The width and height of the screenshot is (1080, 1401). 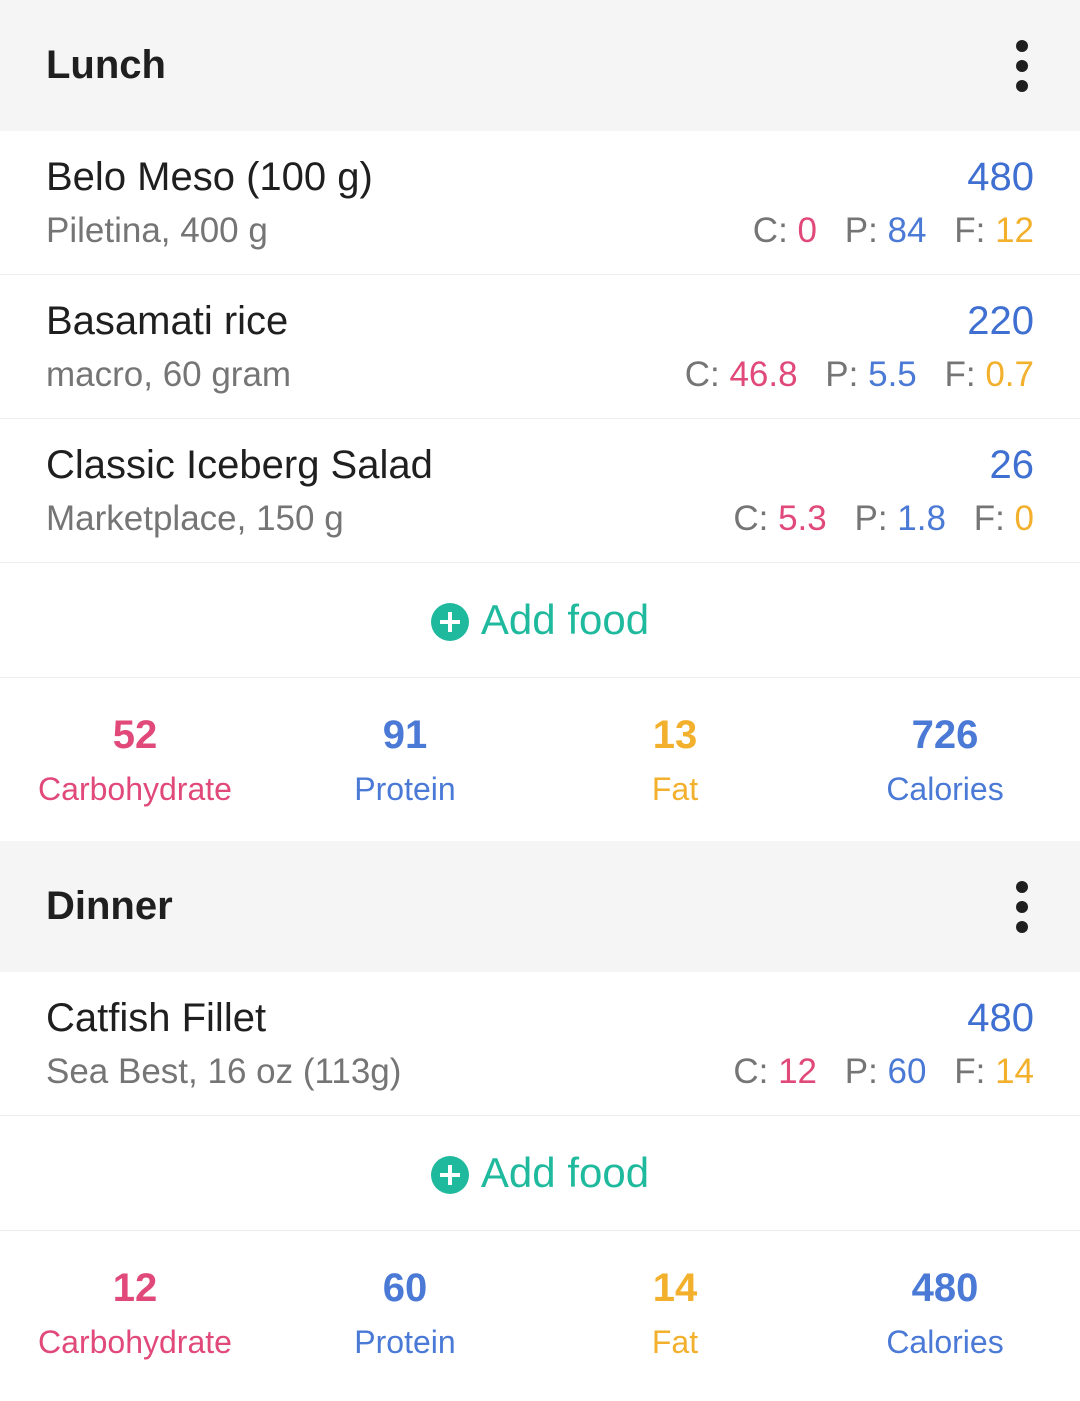 I want to click on food-brand-serving: Piletina, 400 g, so click(x=157, y=230).